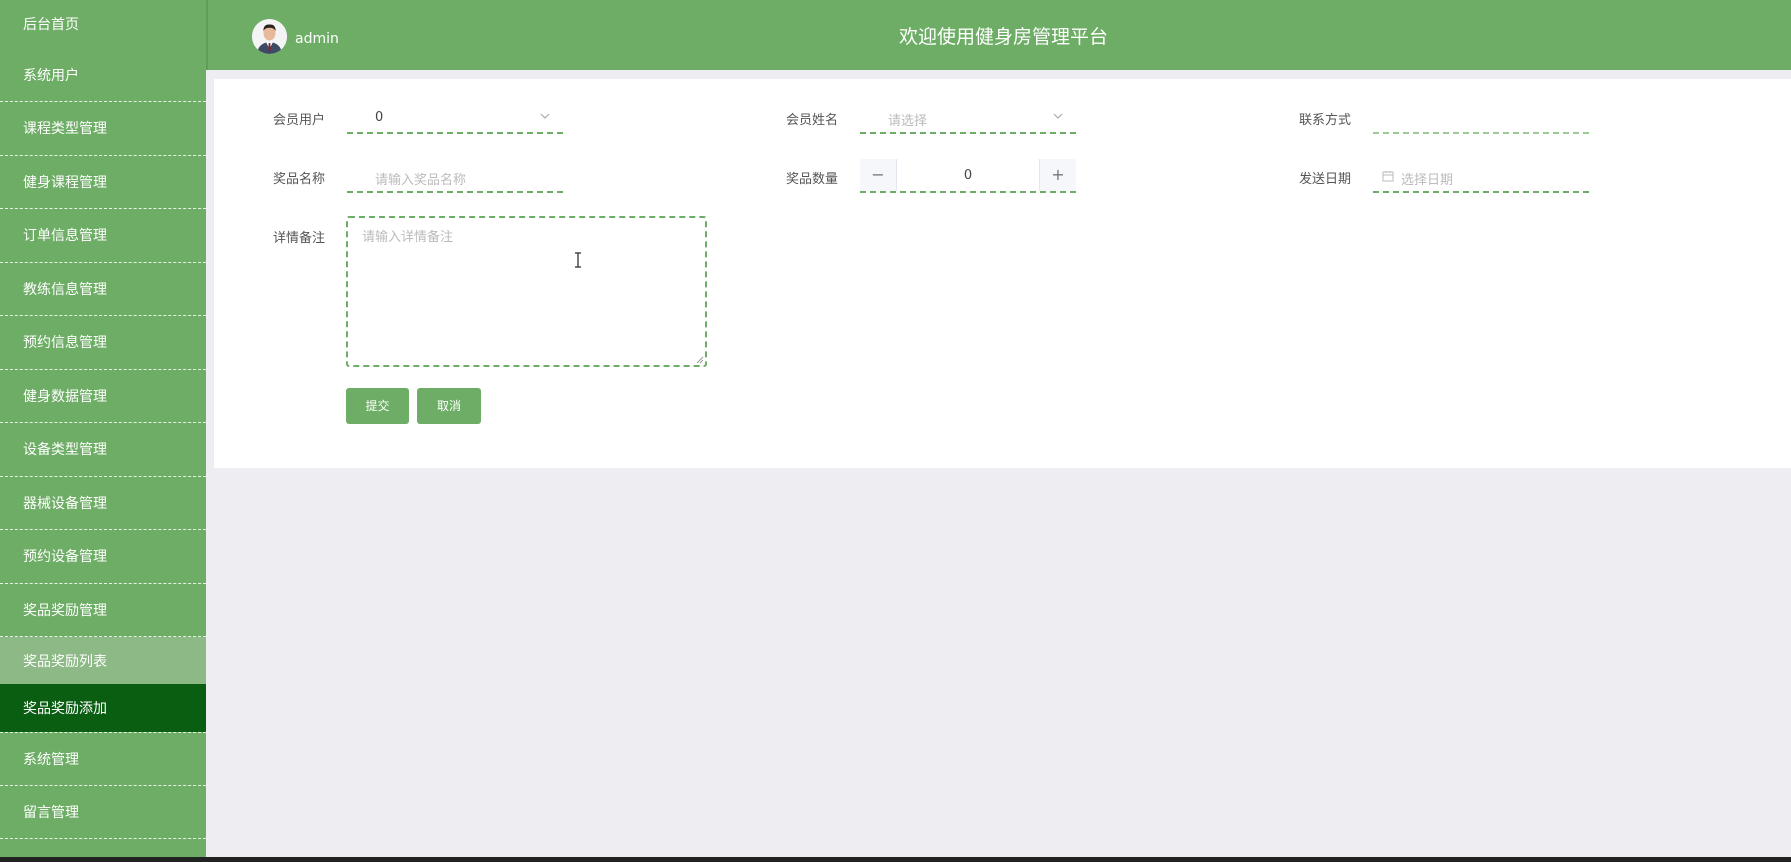 The height and width of the screenshot is (862, 1791). What do you see at coordinates (65, 610) in the screenshot?
I see `sidebar-item-label: 奖品奖励管理` at bounding box center [65, 610].